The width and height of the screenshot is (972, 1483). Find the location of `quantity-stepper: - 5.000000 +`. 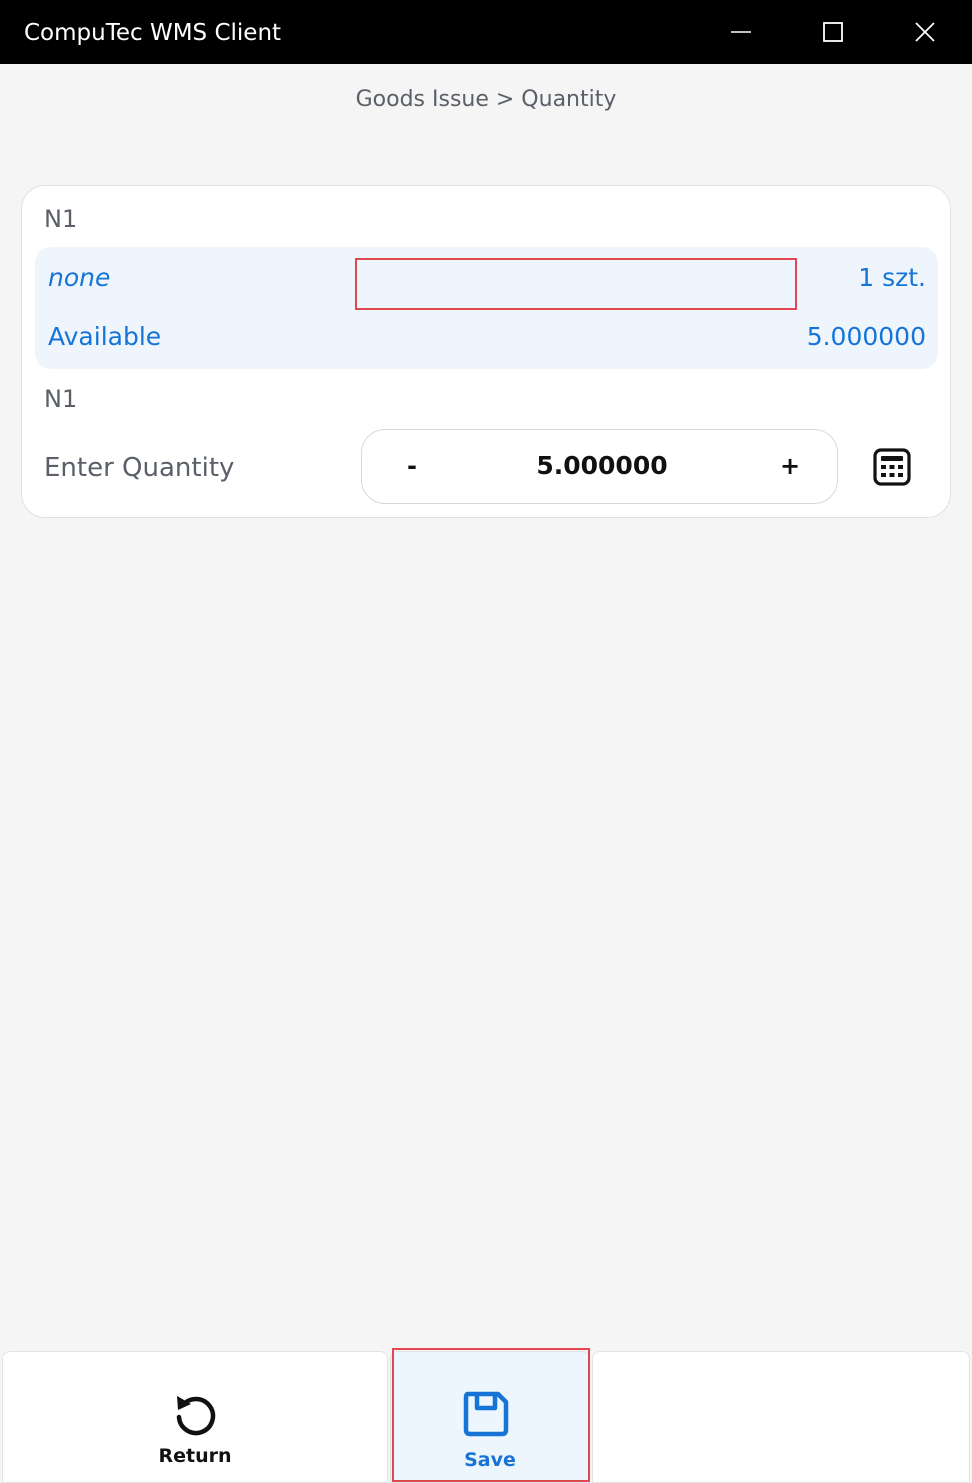

quantity-stepper: - 5.000000 + is located at coordinates (599, 466).